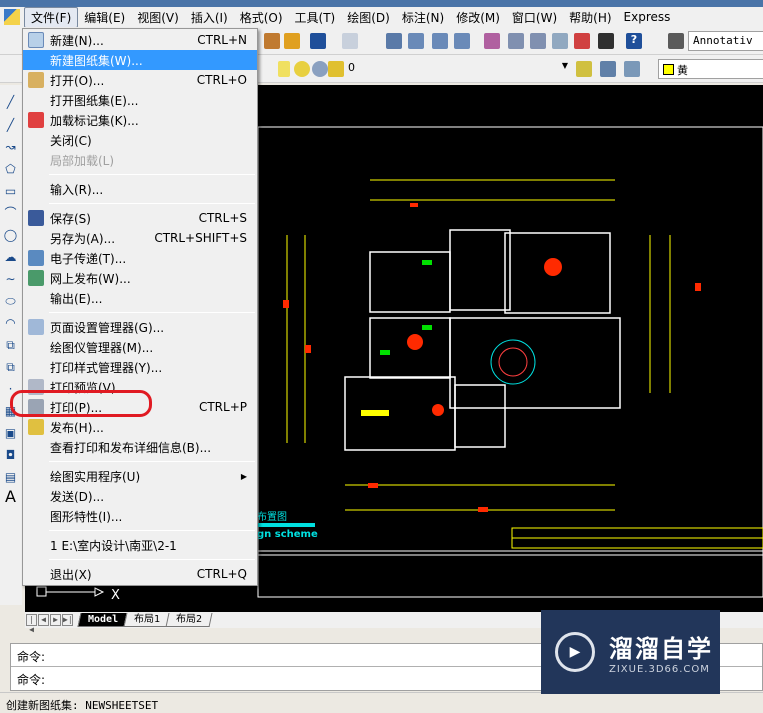 This screenshot has height=713, width=763. What do you see at coordinates (10, 301) in the screenshot?
I see `ellipse-icon: ⬭` at bounding box center [10, 301].